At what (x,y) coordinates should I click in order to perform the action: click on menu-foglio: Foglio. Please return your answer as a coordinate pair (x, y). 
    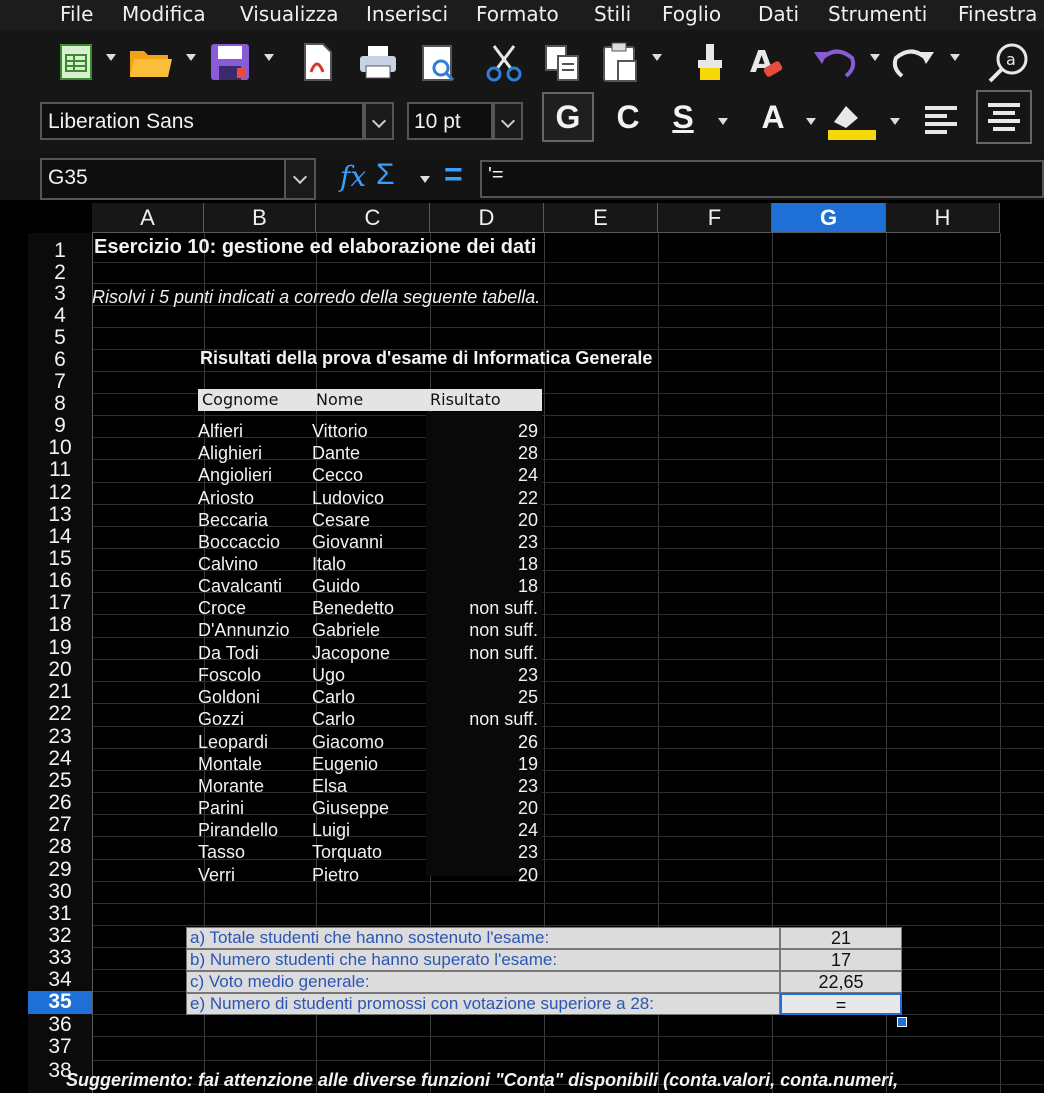
    Looking at the image, I should click on (691, 14).